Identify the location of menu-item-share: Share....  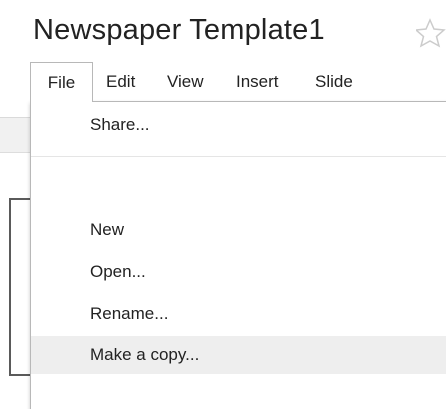
(238, 125).